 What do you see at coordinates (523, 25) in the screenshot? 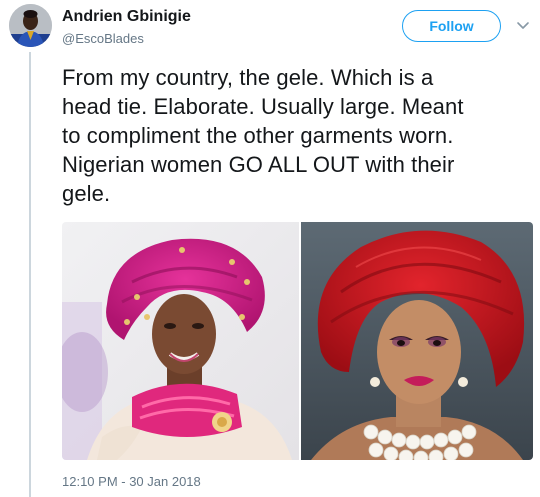
I see `chevron-down-icon` at bounding box center [523, 25].